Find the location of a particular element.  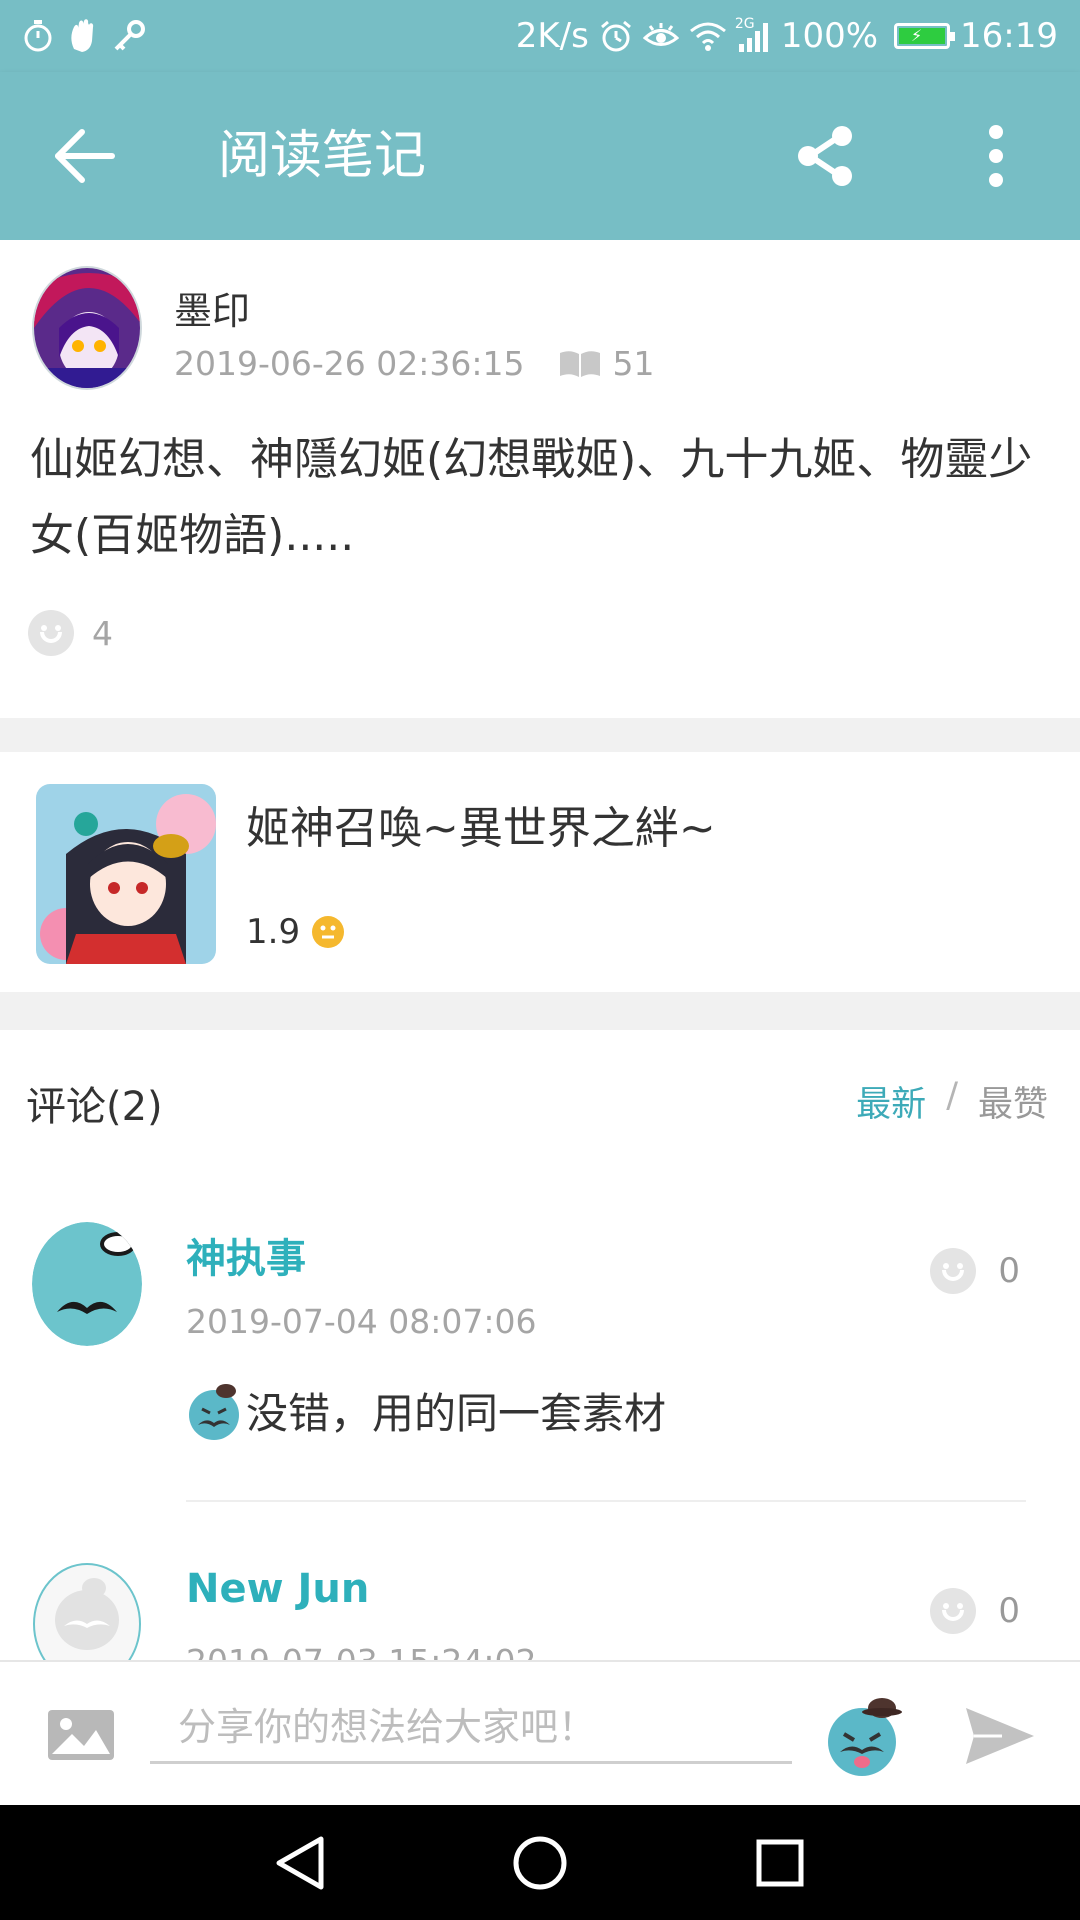

post-meta: 2019-06-26 02:36:15 51 is located at coordinates (414, 363).